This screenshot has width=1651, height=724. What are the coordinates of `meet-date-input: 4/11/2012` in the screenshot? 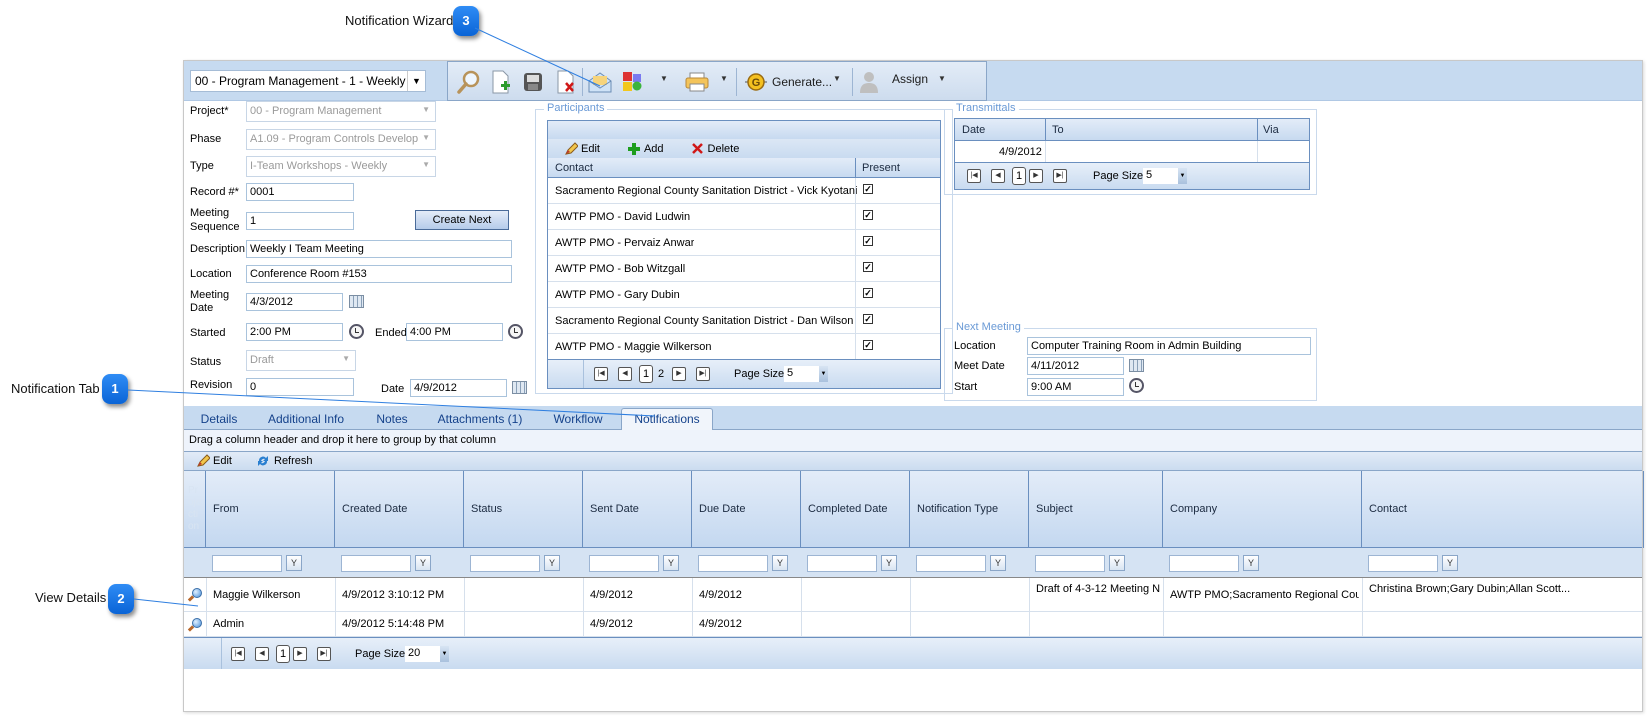 It's located at (1075, 366).